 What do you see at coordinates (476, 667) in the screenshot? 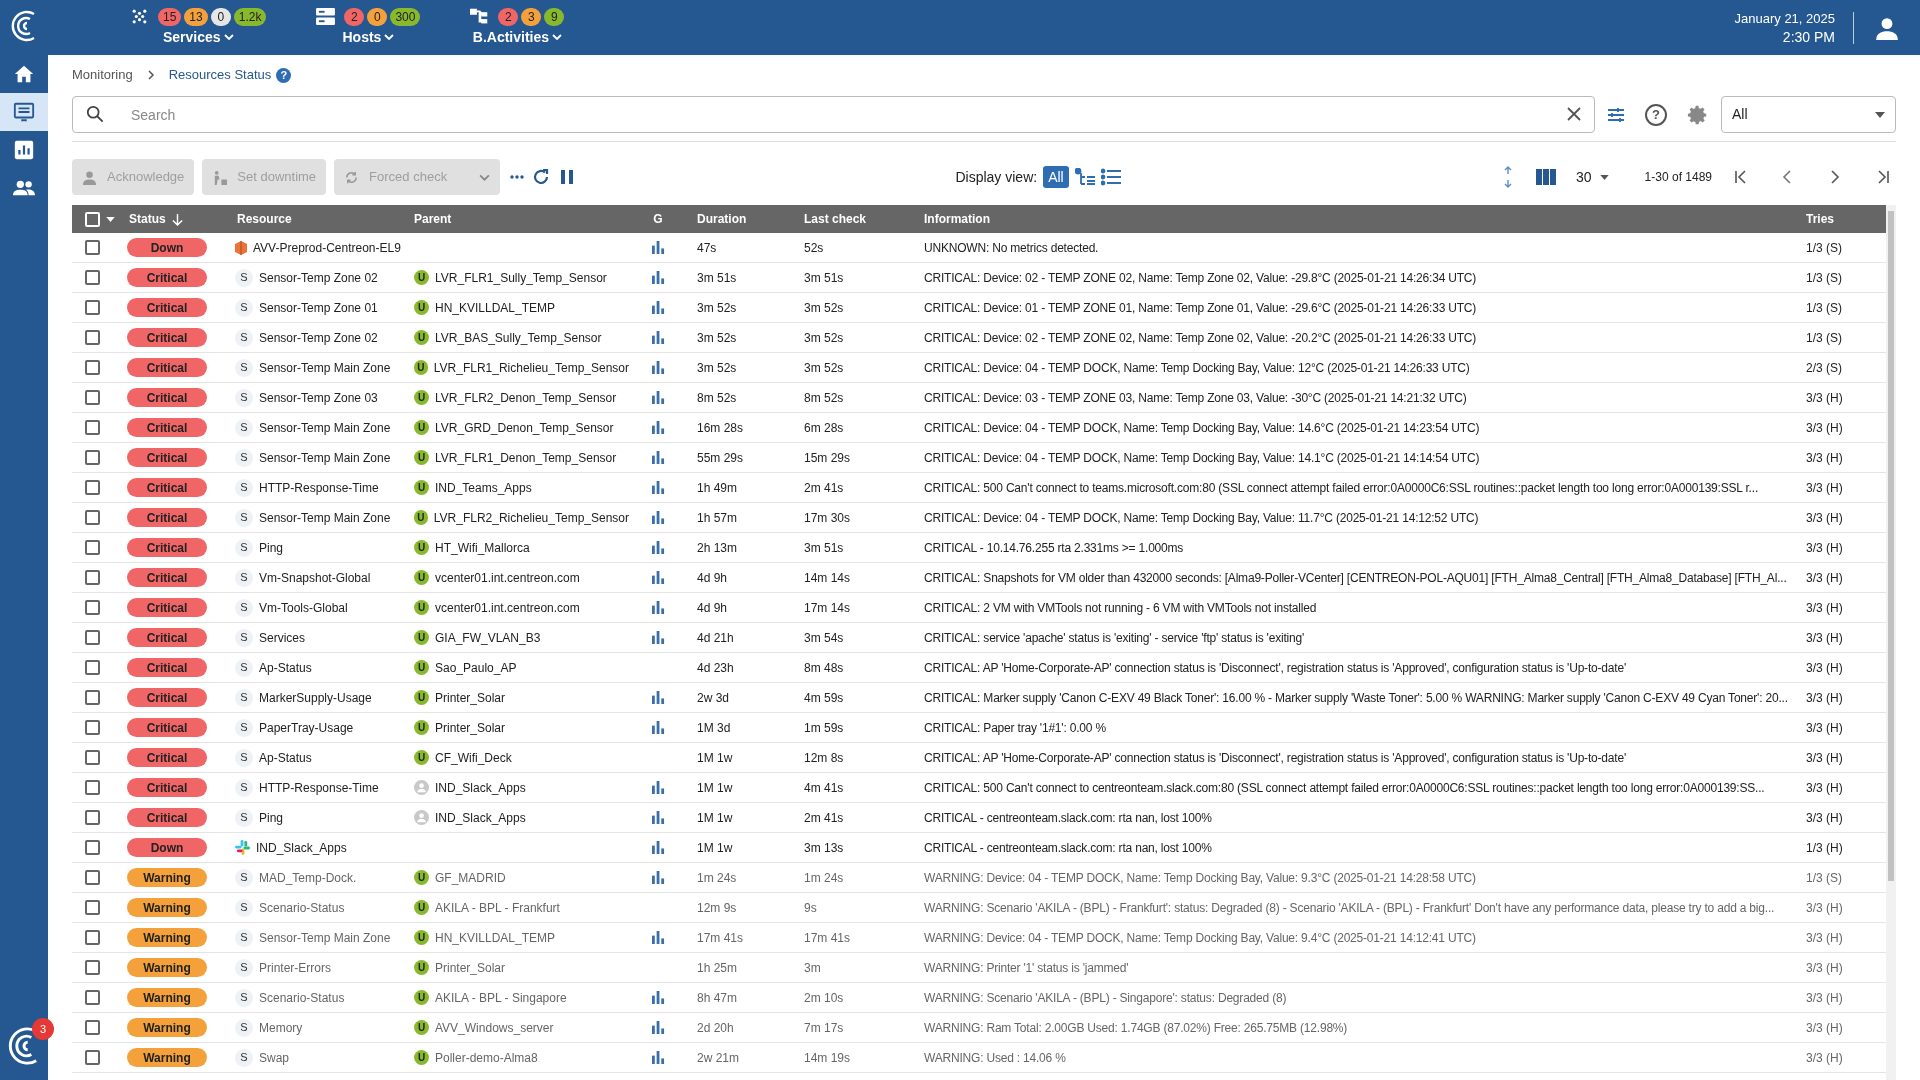
I see `parent-name: Sao_Paulo_AP` at bounding box center [476, 667].